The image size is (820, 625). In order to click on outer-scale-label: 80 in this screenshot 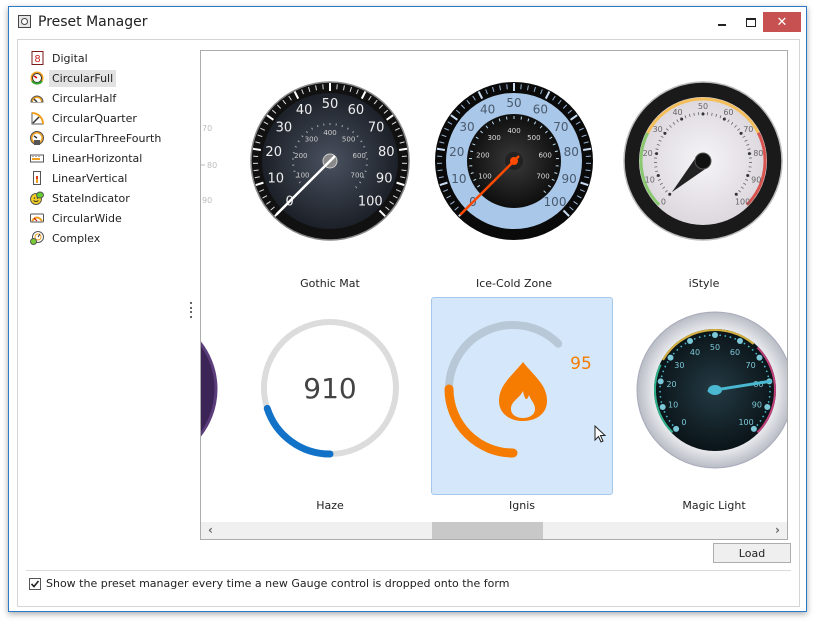, I will do `click(571, 152)`.